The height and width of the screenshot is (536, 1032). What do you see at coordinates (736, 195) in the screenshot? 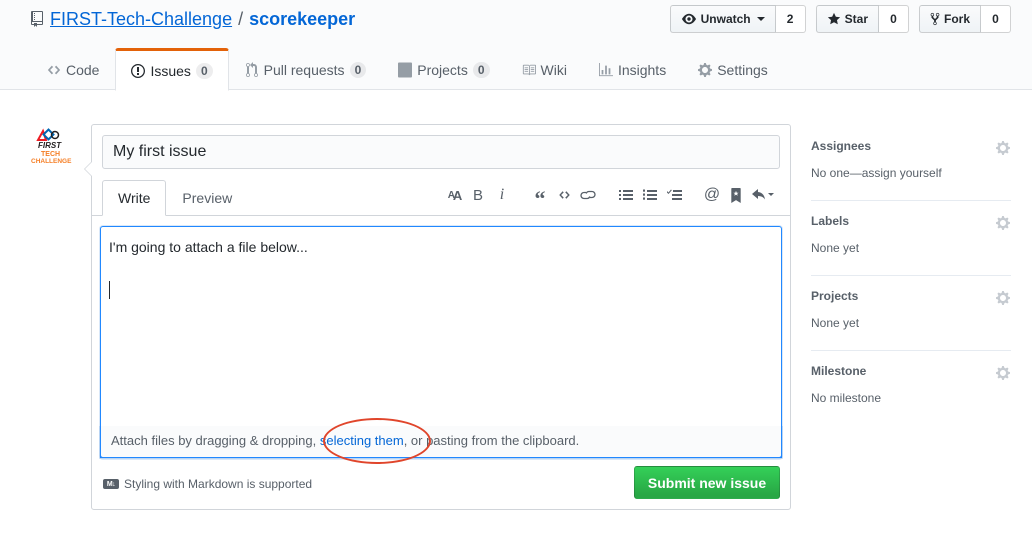
I see `bookmark-icon` at bounding box center [736, 195].